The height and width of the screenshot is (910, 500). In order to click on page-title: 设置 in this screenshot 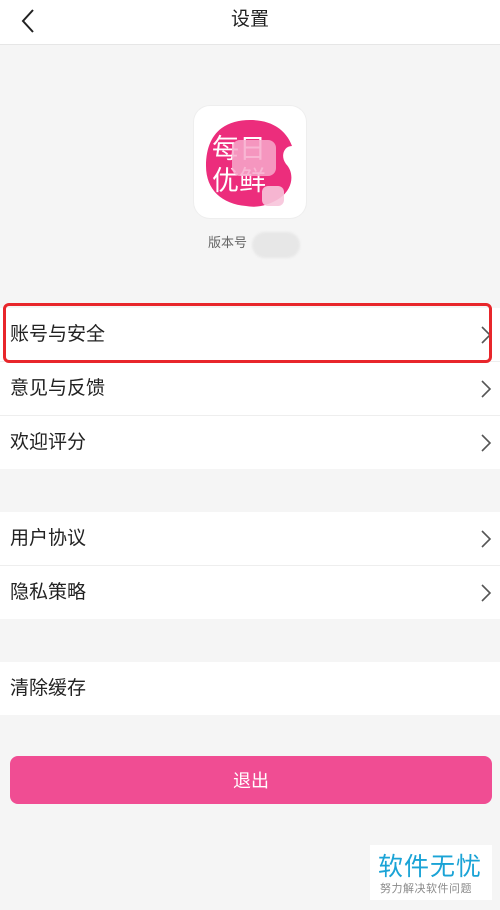, I will do `click(249, 19)`.